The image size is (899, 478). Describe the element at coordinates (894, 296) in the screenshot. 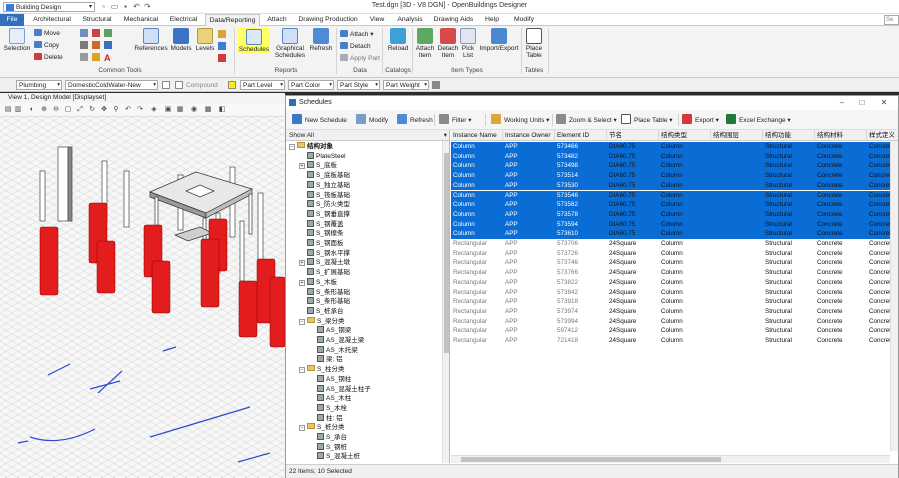

I see `grid-vertical-scrollbar` at that location.